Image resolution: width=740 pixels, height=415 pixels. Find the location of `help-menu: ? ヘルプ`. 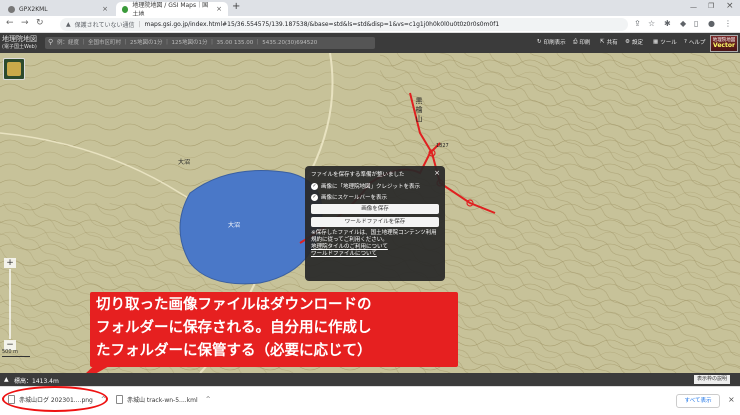

help-menu: ? ヘルプ is located at coordinates (694, 42).